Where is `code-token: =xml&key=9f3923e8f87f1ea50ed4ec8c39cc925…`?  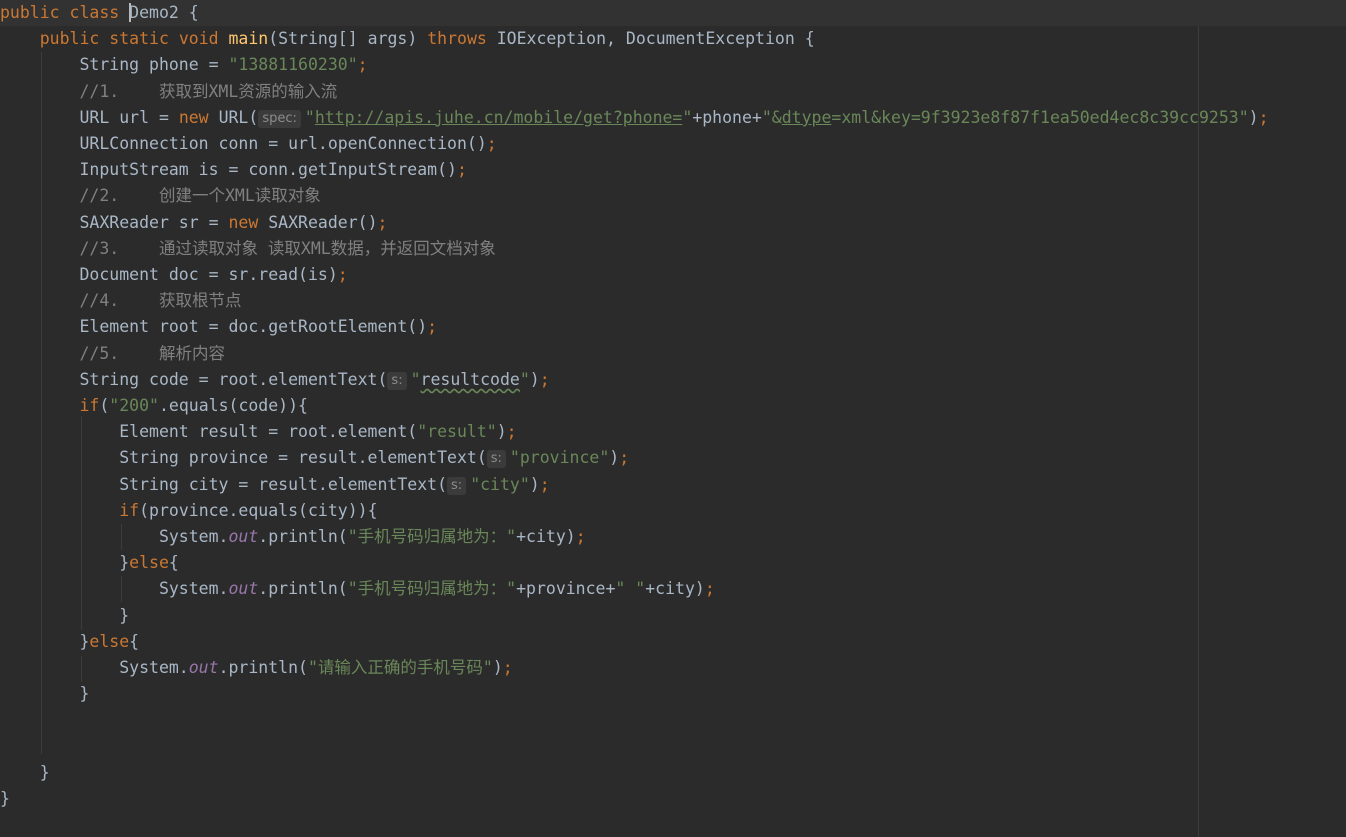
code-token: =xml&key=9f3923e8f87f1ea50ed4ec8c39cc925… is located at coordinates (1040, 117).